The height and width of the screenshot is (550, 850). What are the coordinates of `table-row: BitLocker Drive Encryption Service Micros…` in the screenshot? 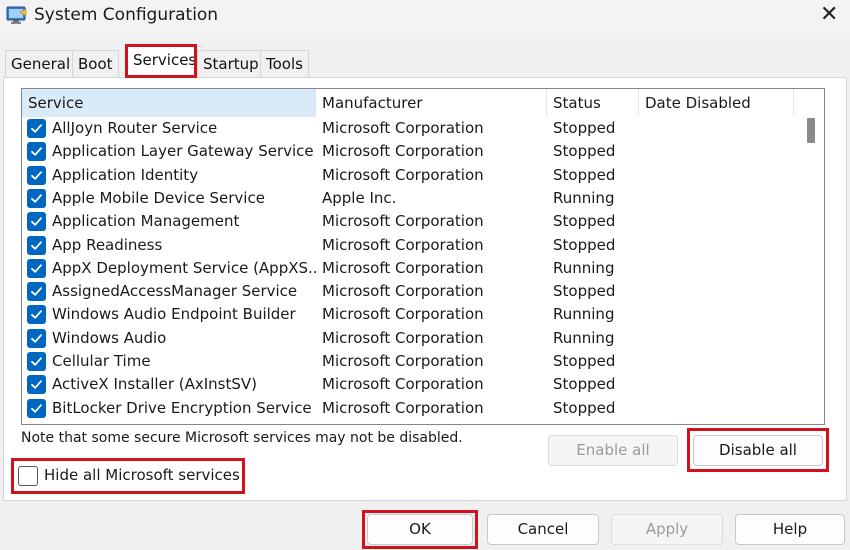 It's located at (412, 408).